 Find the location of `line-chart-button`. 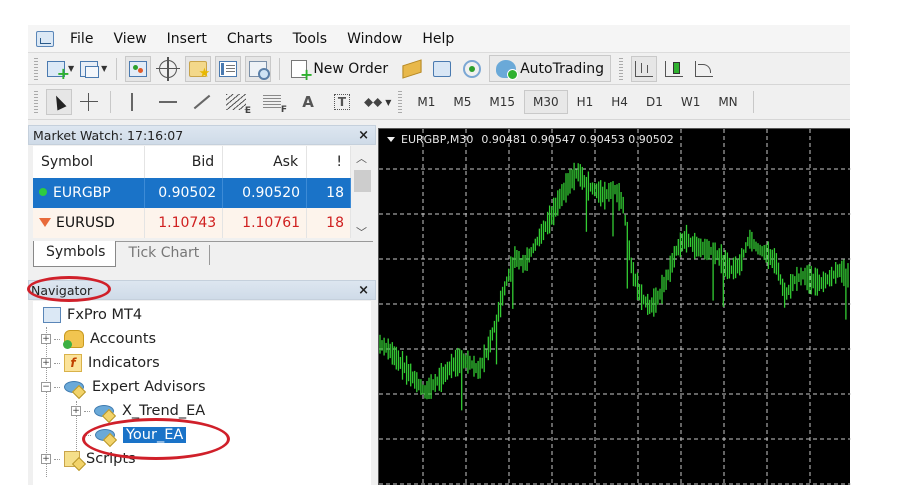

line-chart-button is located at coordinates (704, 69).